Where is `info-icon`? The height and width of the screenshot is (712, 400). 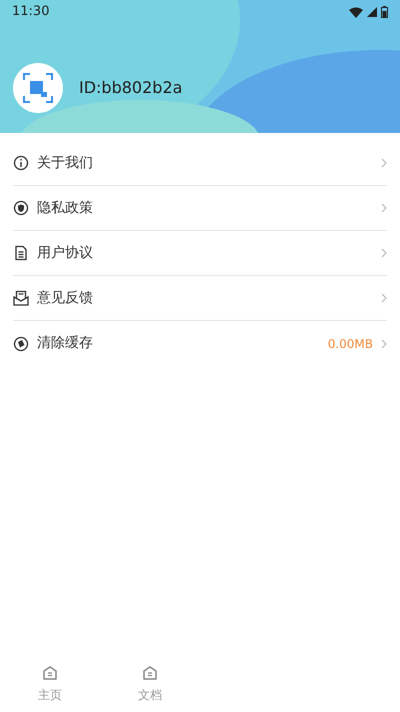 info-icon is located at coordinates (21, 163).